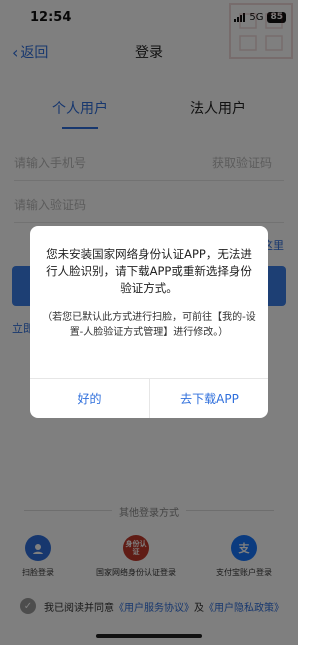 This screenshot has width=320, height=645. What do you see at coordinates (209, 398) in the screenshot?
I see `download-app-button: 去下载APP` at bounding box center [209, 398].